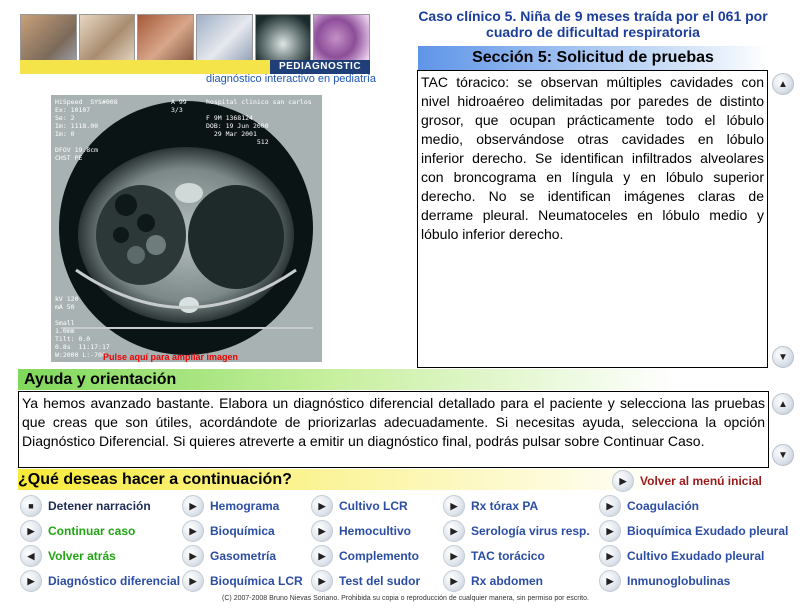 The image size is (811, 610). I want to click on test-hemocultivo-button: ▶ Hemocultivo, so click(361, 531).